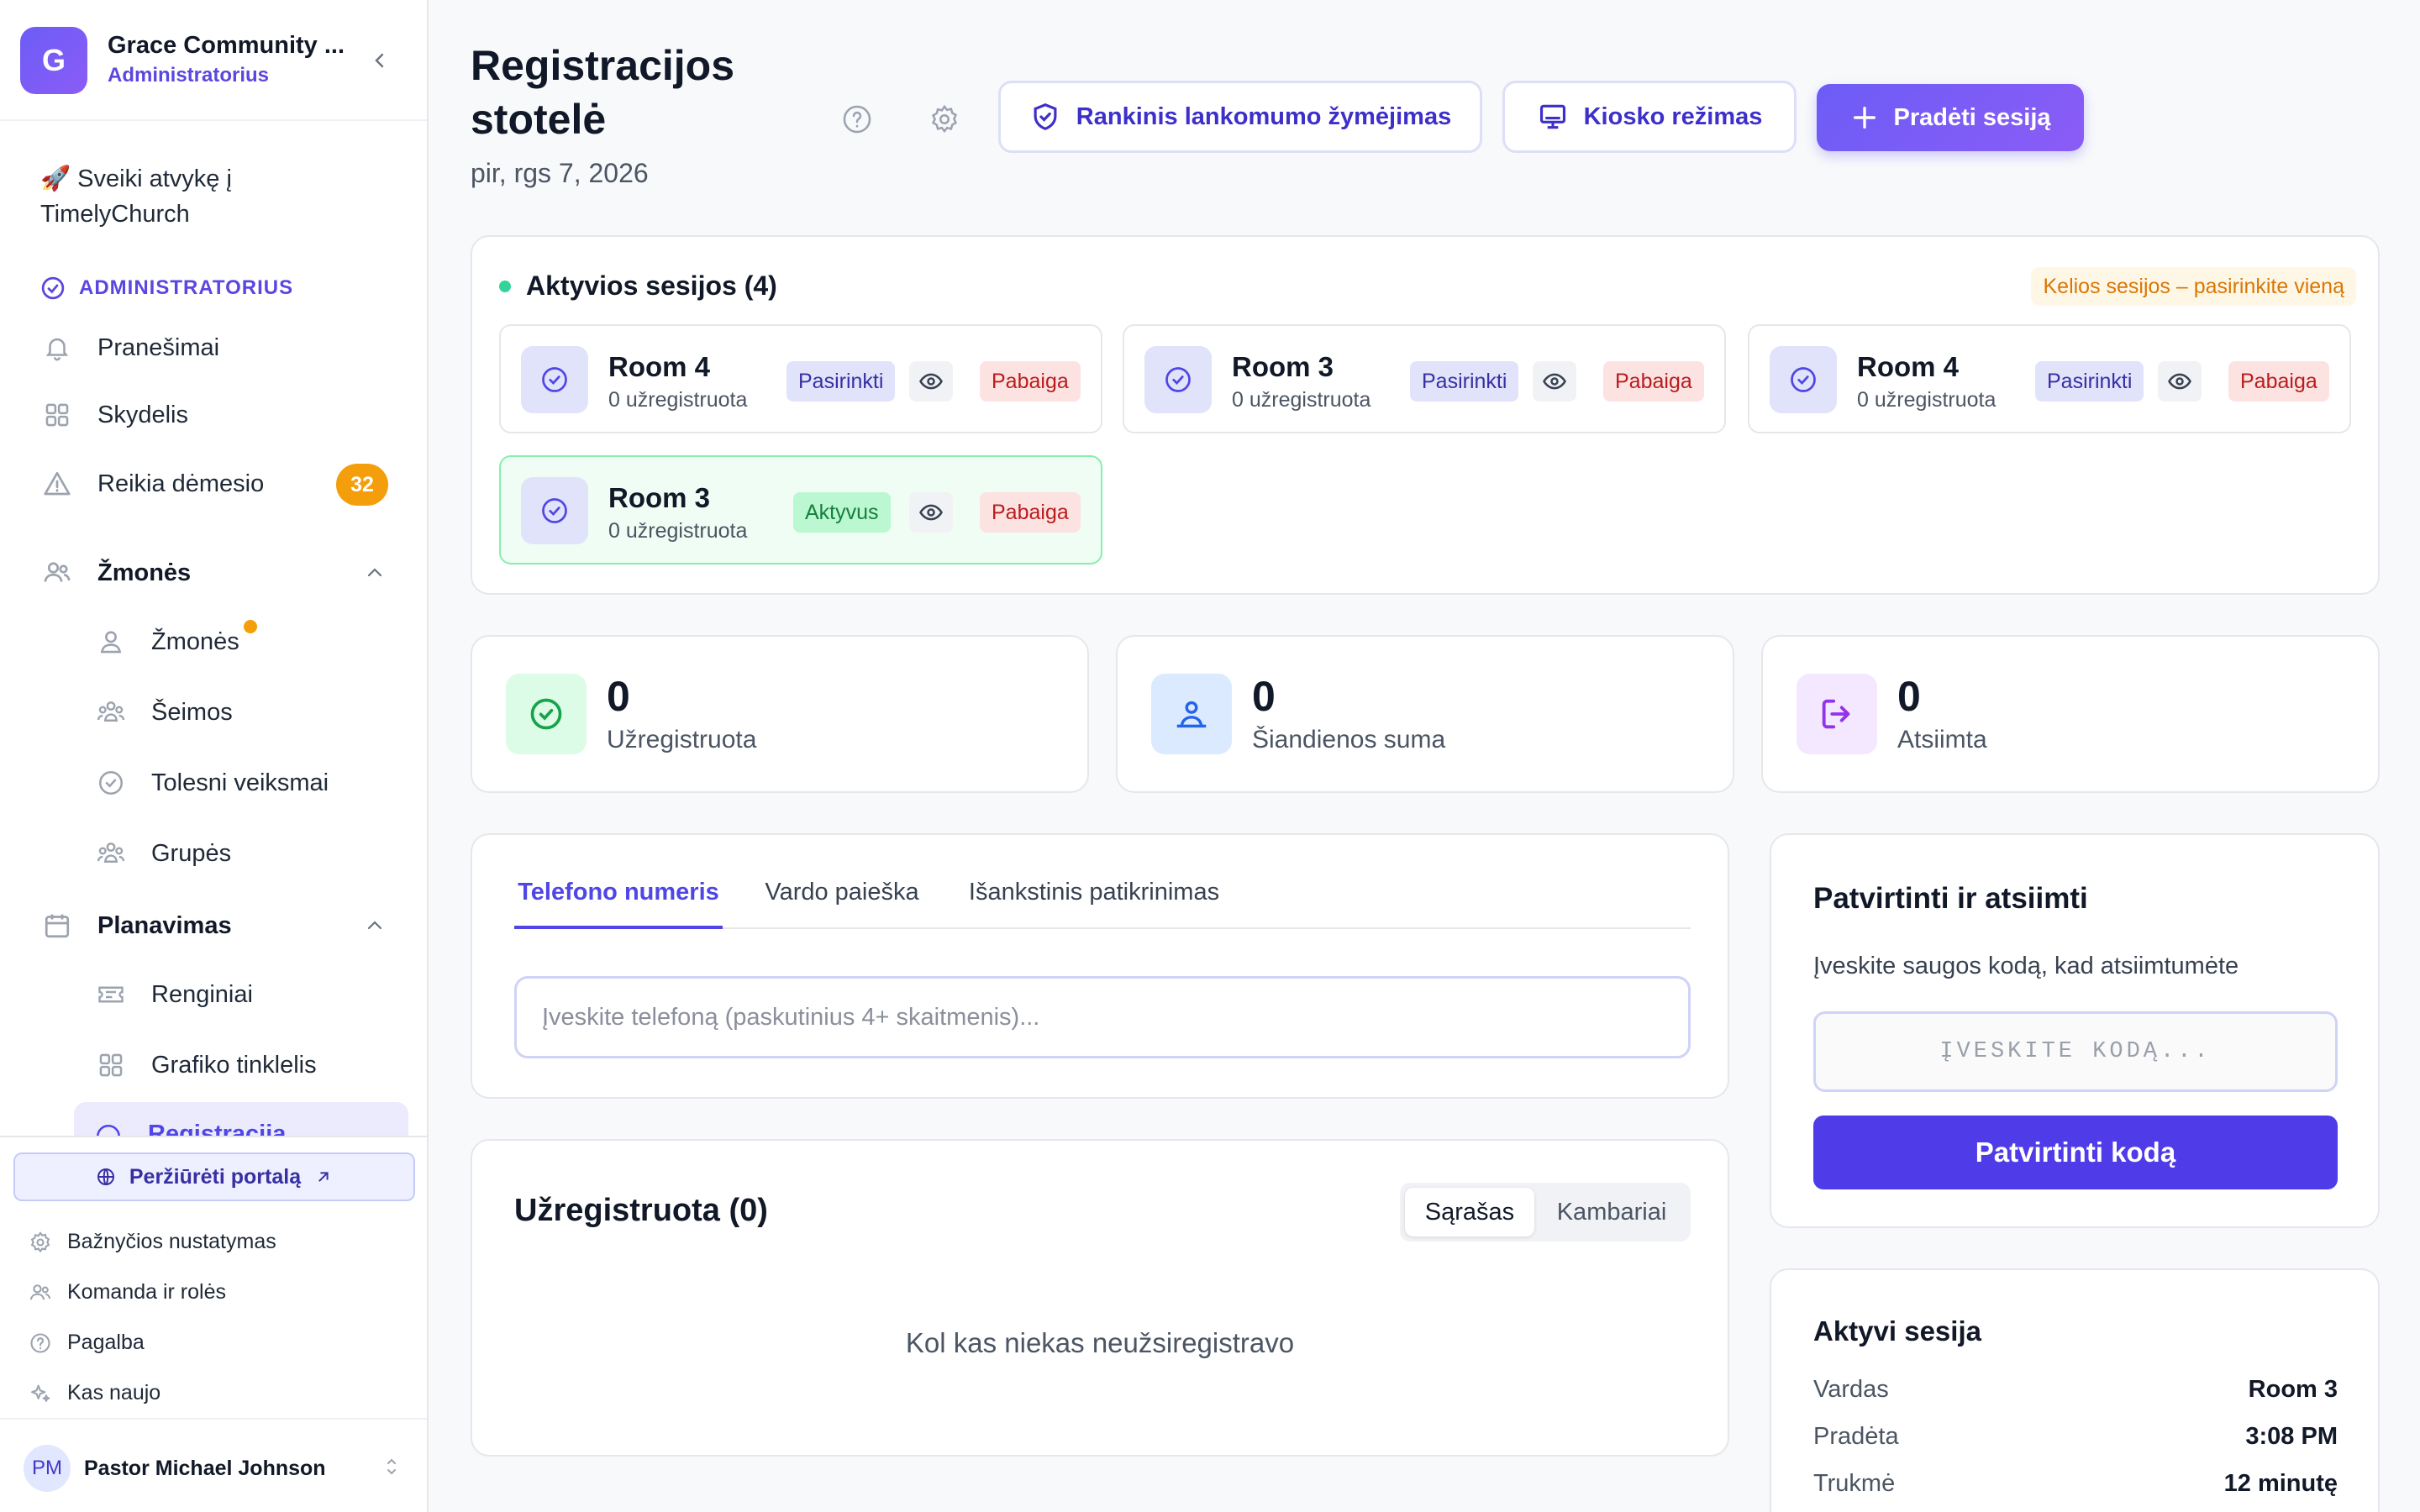 The height and width of the screenshot is (1512, 2420). I want to click on stat-checked-in: 0 Užregistruota, so click(780, 714).